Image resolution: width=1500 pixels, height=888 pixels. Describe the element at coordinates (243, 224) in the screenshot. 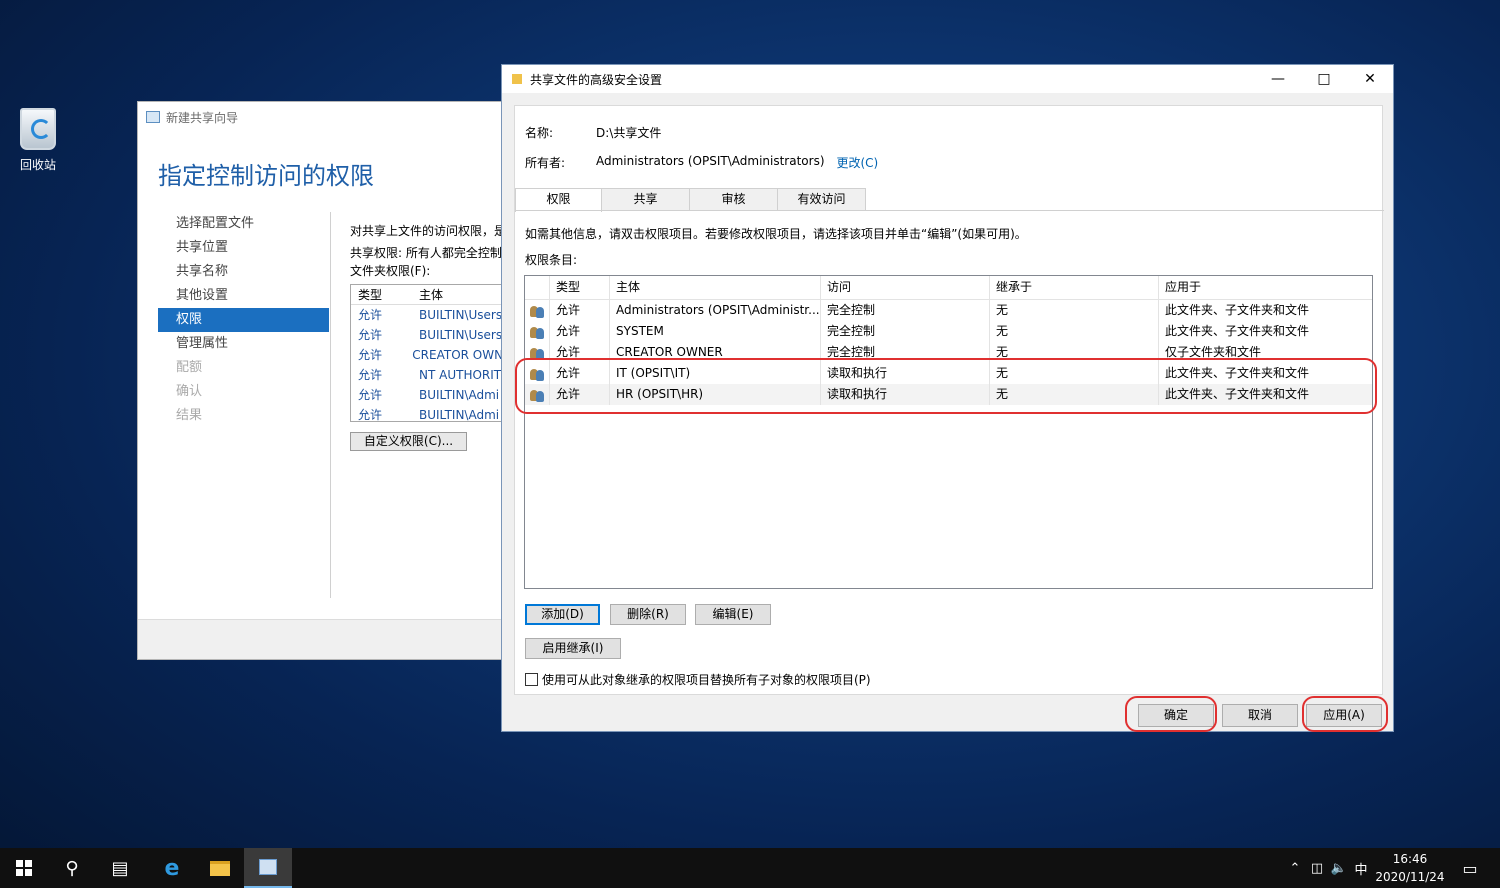

I see `wizard-nav-item: 选择配置文件` at that location.